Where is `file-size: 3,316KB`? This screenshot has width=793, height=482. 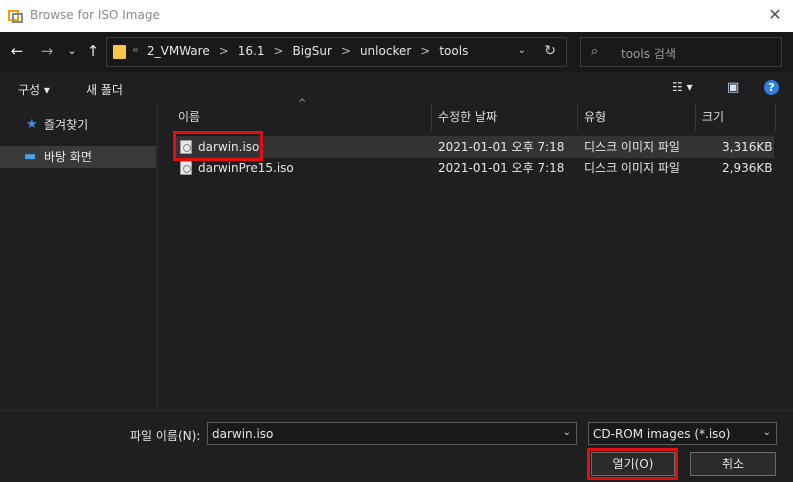
file-size: 3,316KB is located at coordinates (747, 147).